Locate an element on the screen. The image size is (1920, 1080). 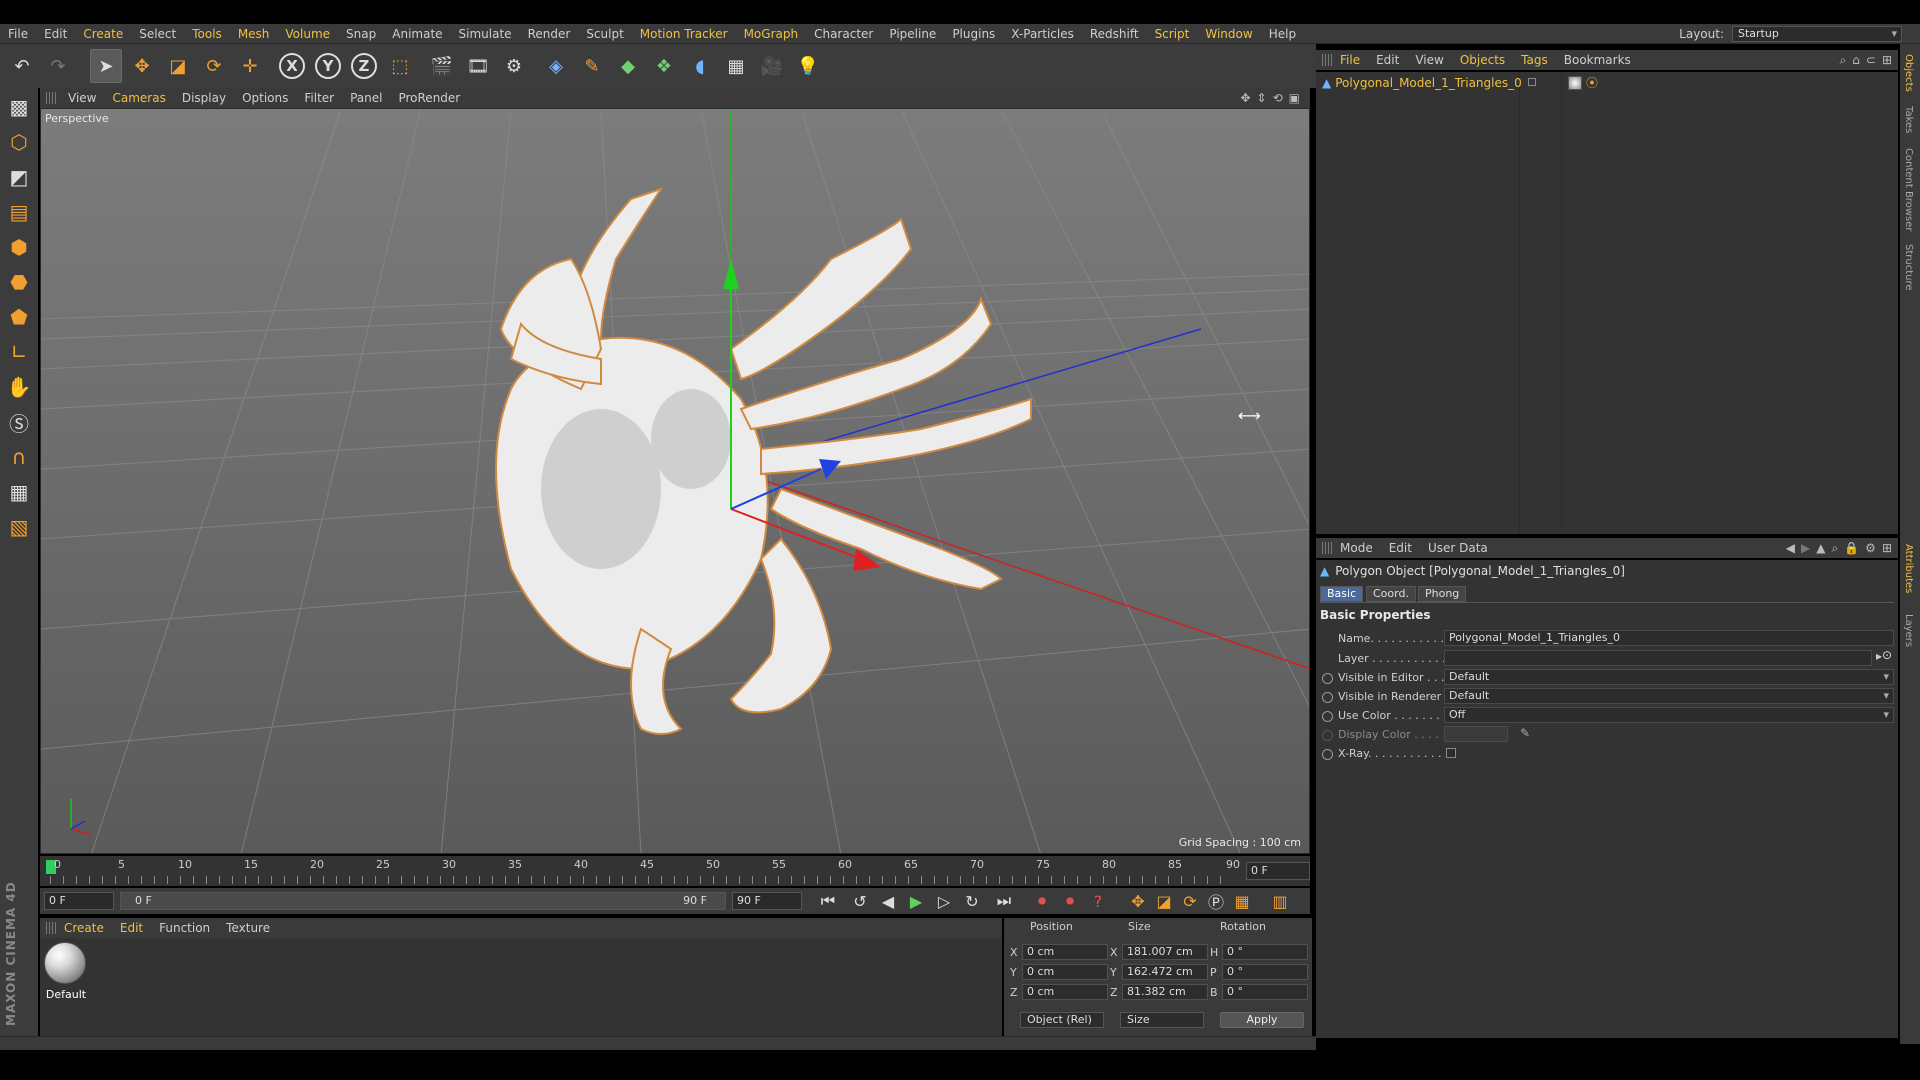
material-tag-icon is located at coordinates (1575, 82).